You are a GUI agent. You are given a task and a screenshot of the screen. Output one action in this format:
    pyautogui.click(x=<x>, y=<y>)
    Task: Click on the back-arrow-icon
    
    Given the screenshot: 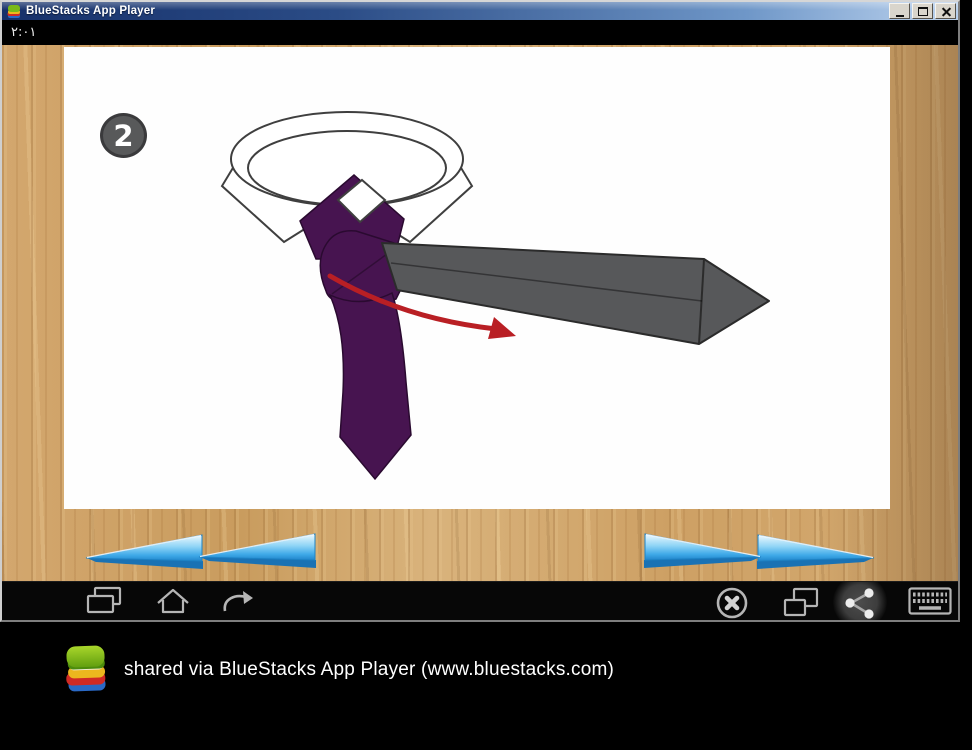 What is the action you would take?
    pyautogui.click(x=238, y=601)
    